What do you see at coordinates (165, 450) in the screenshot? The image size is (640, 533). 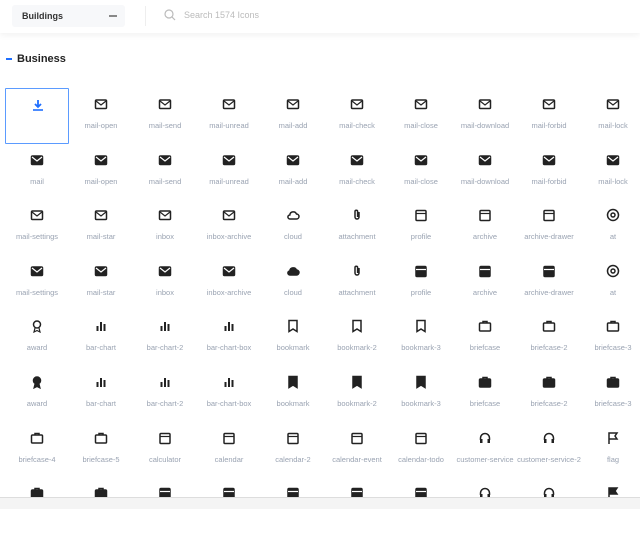 I see `icon-tile-calculator: calculator` at bounding box center [165, 450].